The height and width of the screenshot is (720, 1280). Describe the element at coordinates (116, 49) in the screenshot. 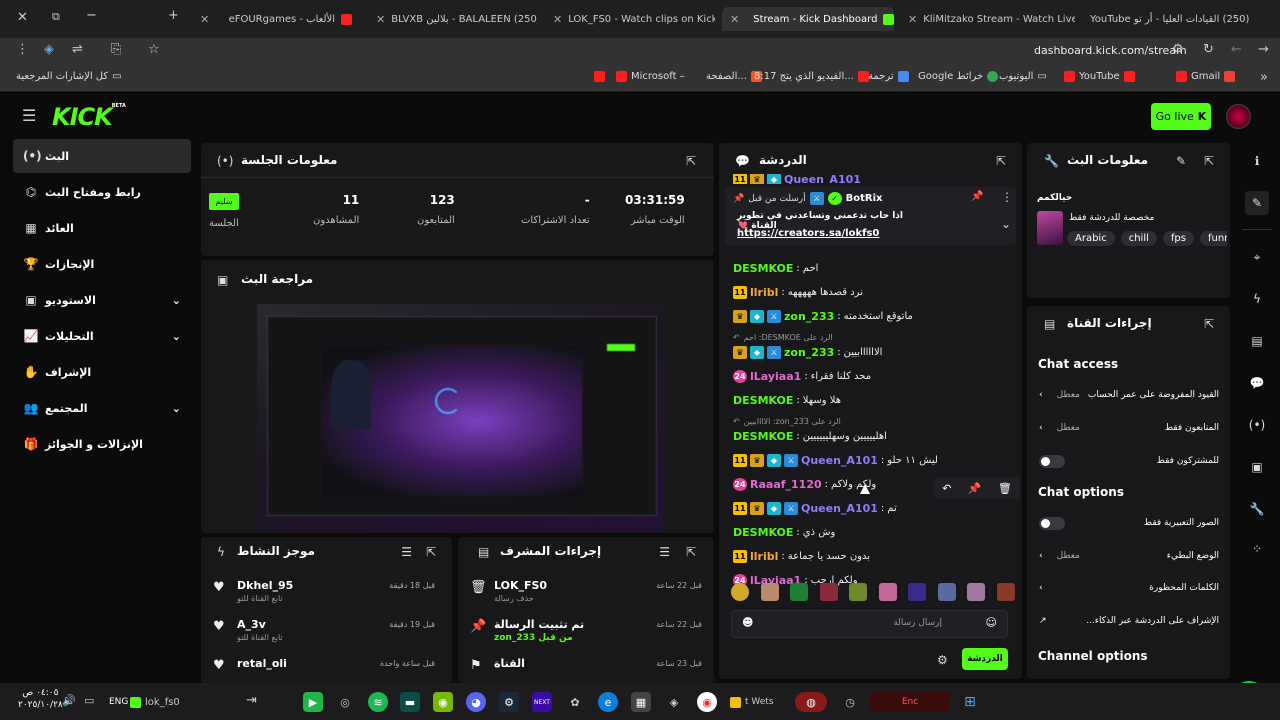

I see `share-icon: ⎘` at that location.